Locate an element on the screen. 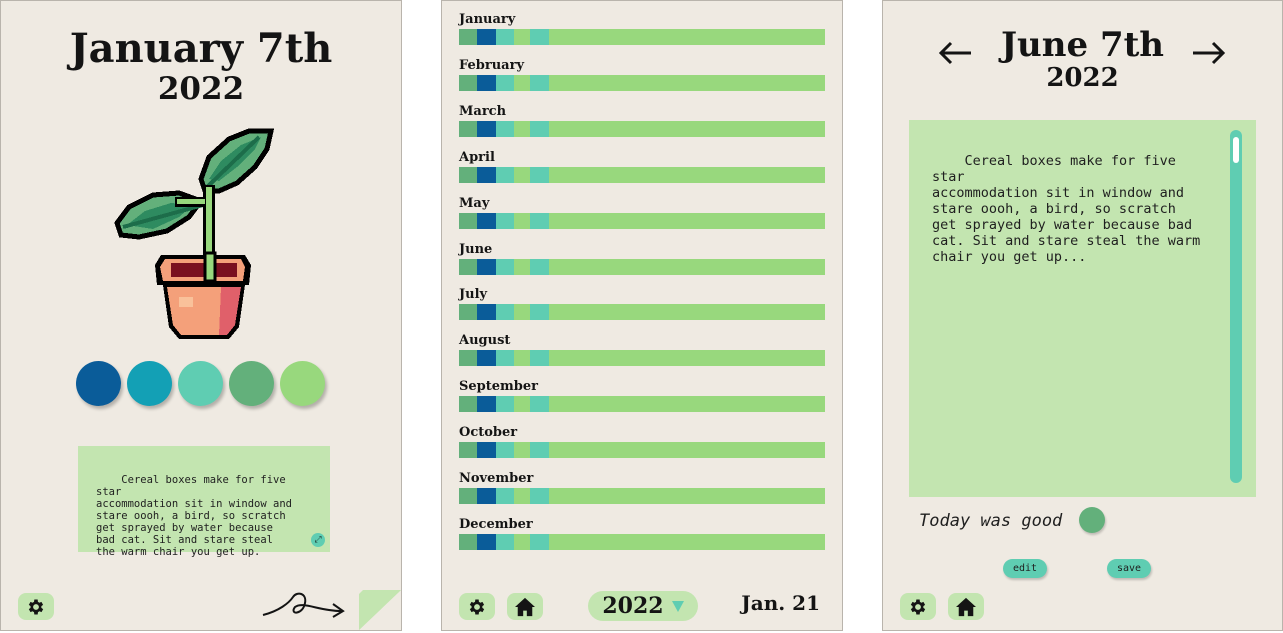  home-button is located at coordinates (966, 606).